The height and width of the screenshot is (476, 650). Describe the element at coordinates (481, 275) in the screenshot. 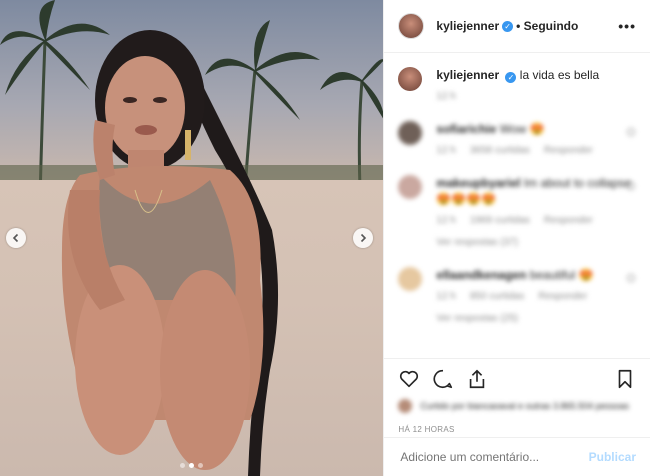

I see `comment-author: ellaandkenagen` at that location.